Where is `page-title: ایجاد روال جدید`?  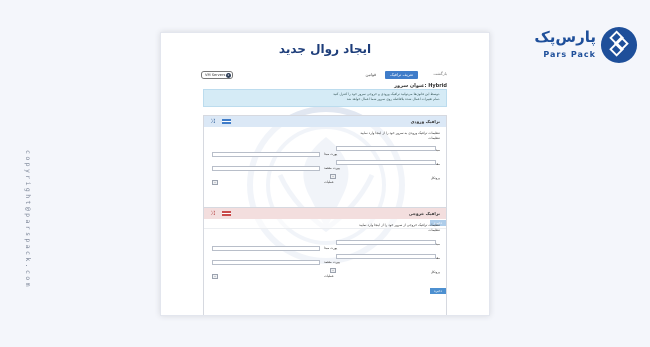 page-title: ایجاد روال جدید is located at coordinates (325, 49).